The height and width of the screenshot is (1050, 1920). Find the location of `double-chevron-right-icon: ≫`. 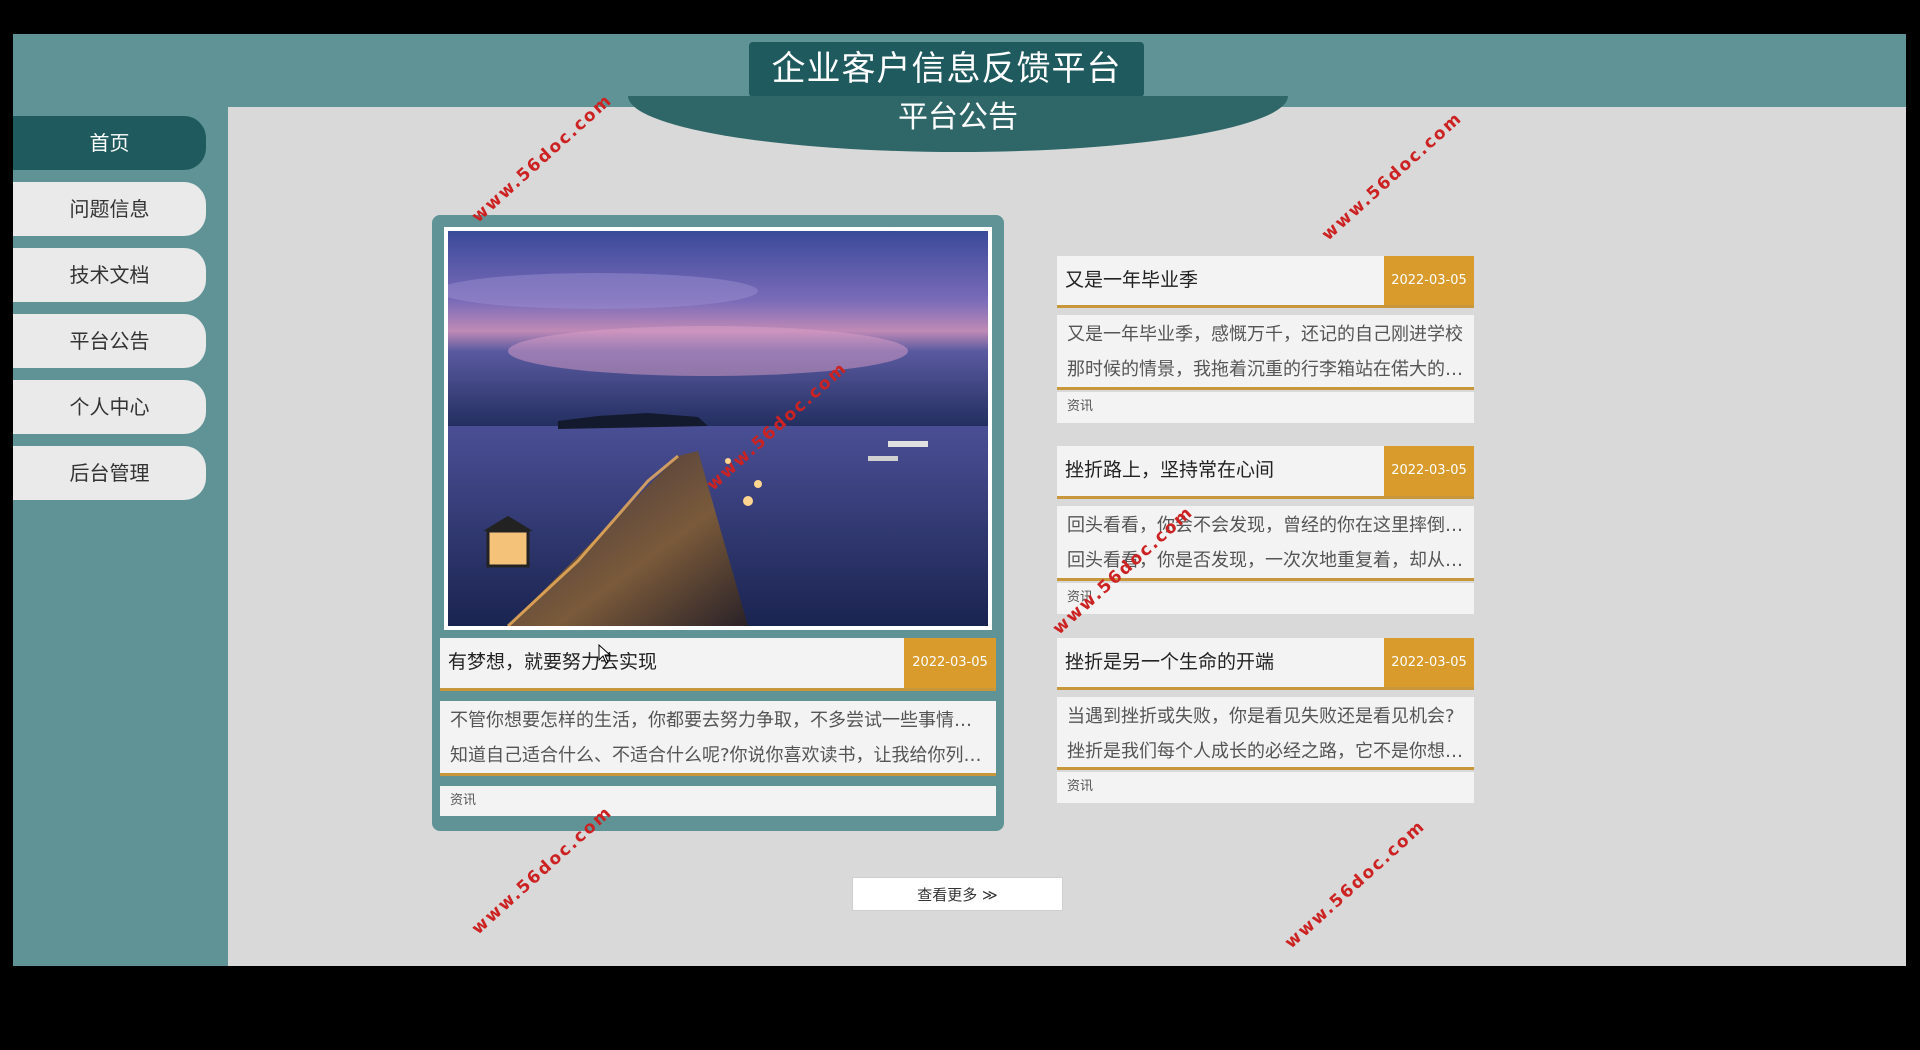

double-chevron-right-icon: ≫ is located at coordinates (987, 895).